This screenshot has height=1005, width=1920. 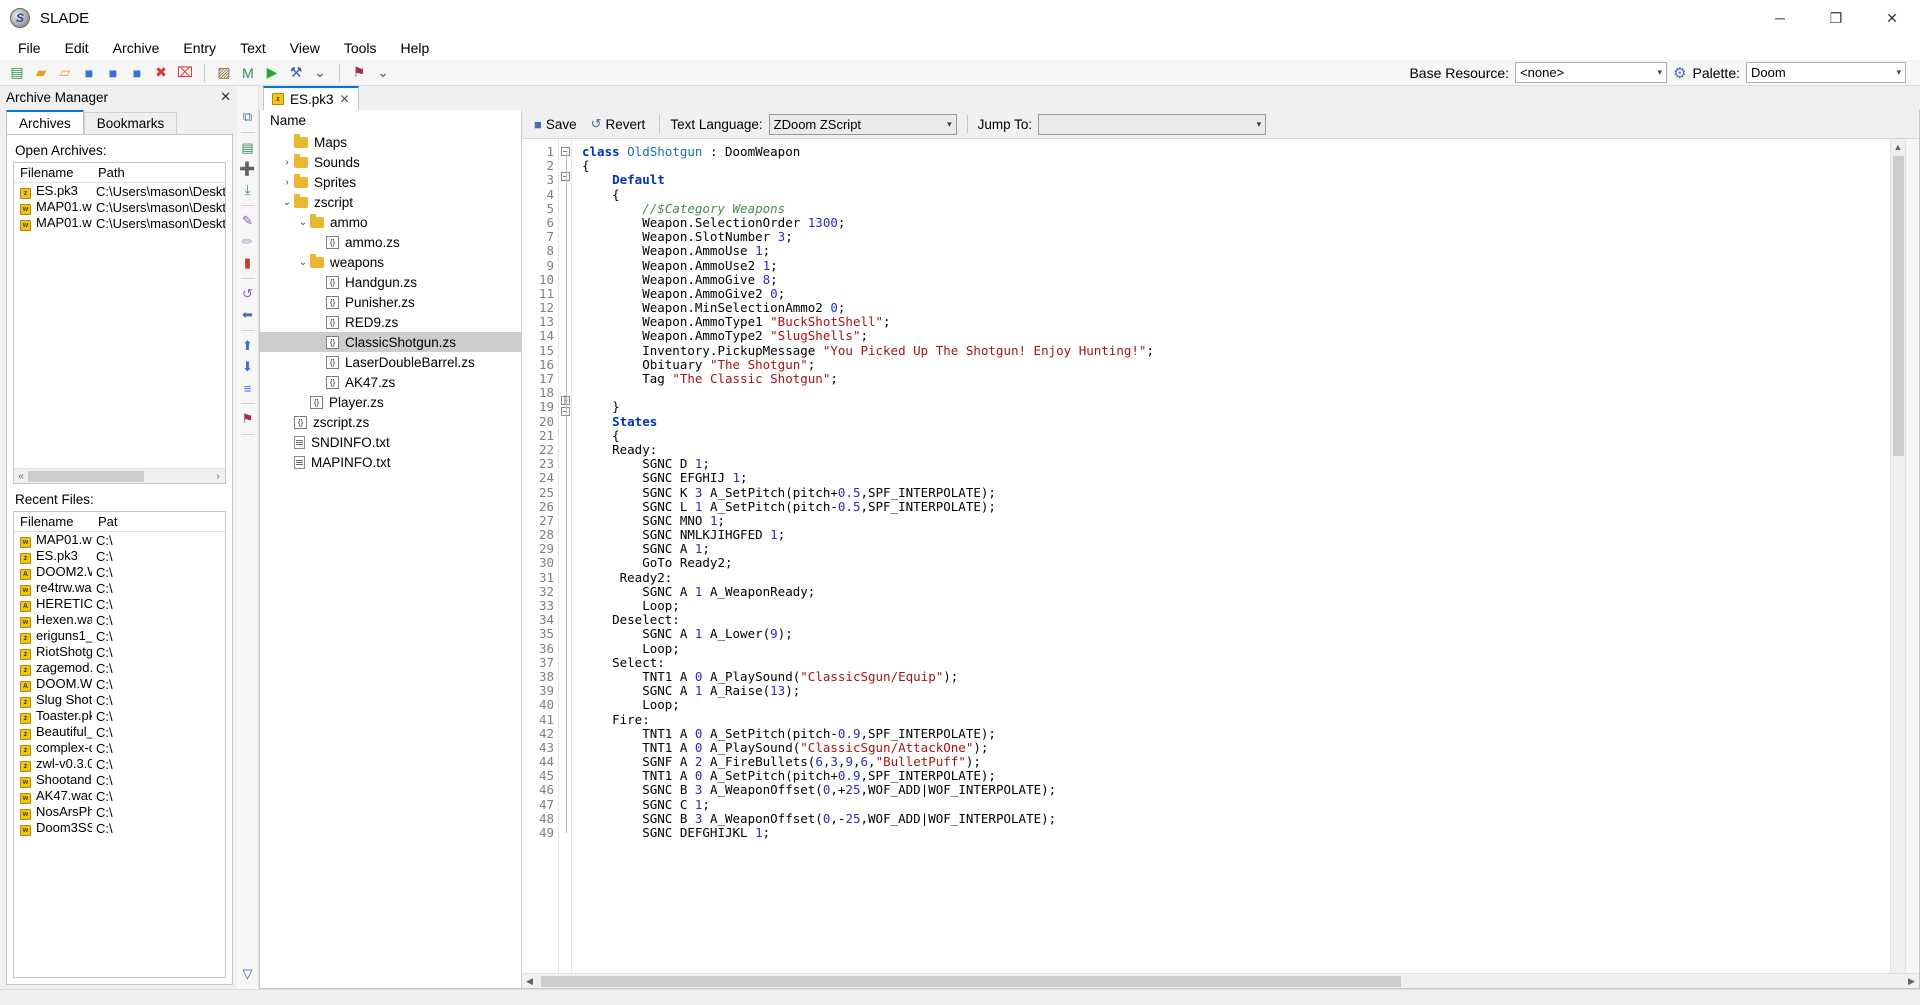 I want to click on scroll-left-icon: «, so click(x=21, y=476).